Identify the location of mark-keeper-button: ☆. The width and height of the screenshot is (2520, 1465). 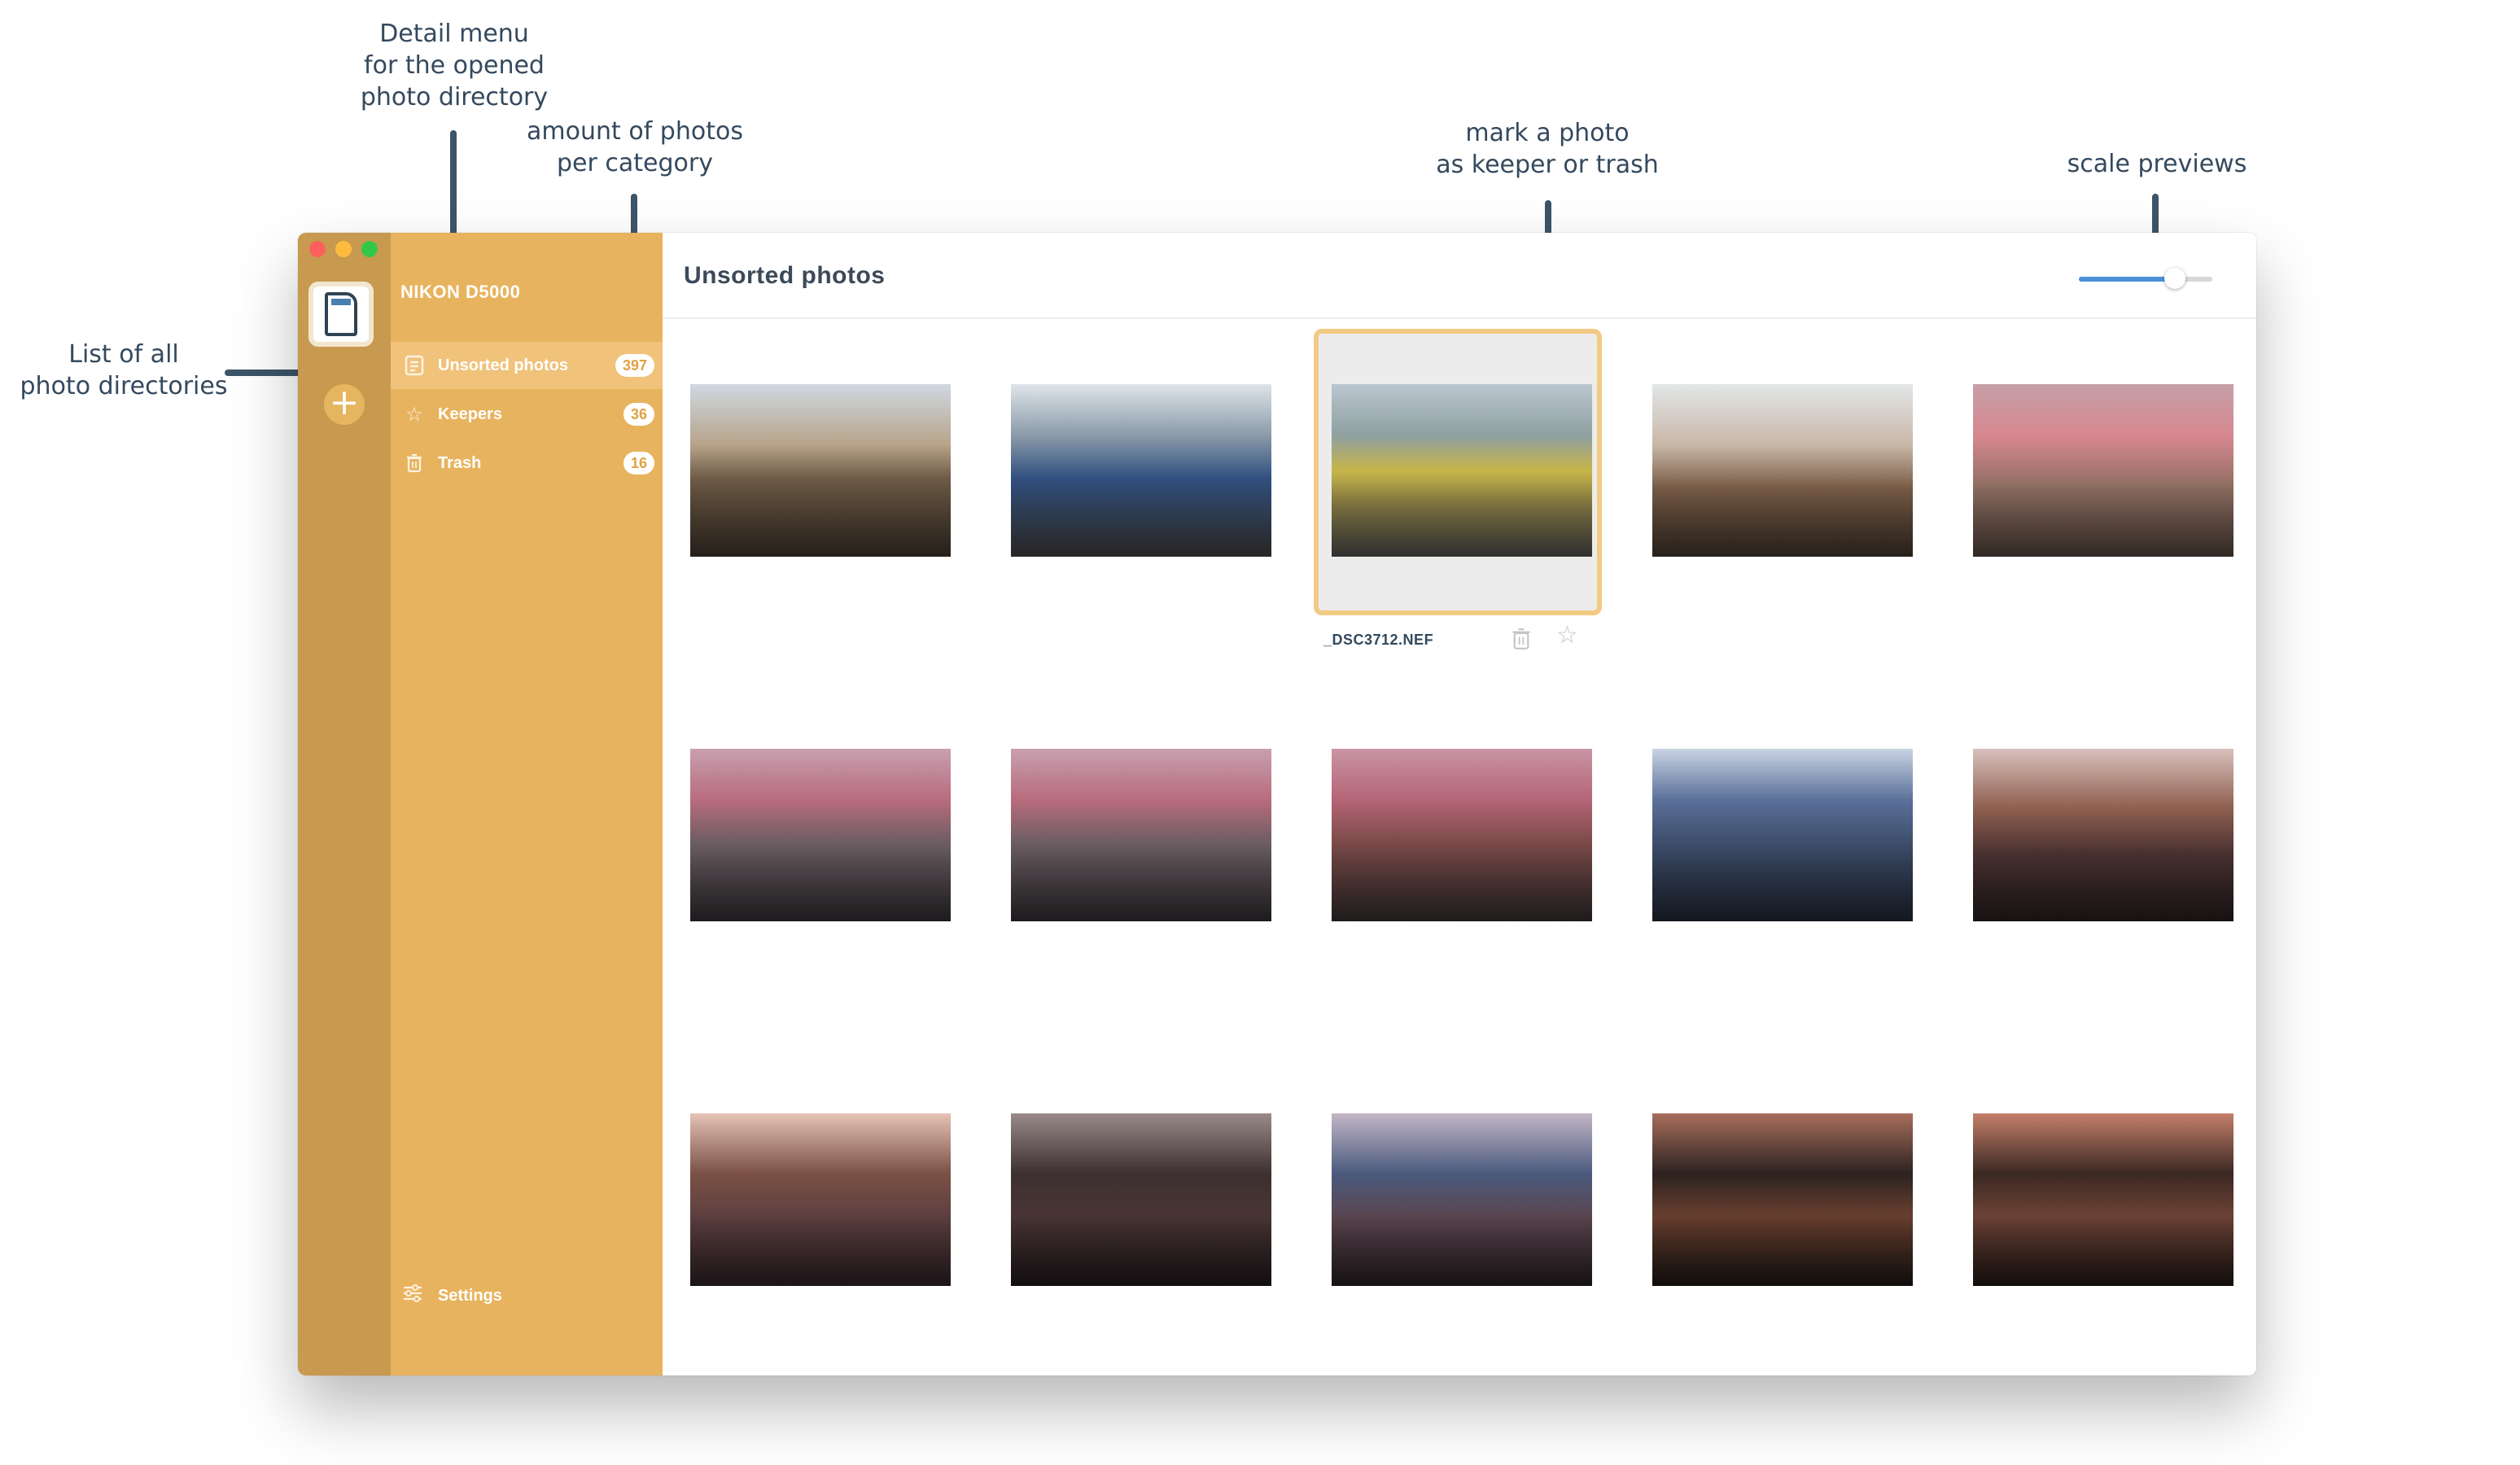
(1567, 636).